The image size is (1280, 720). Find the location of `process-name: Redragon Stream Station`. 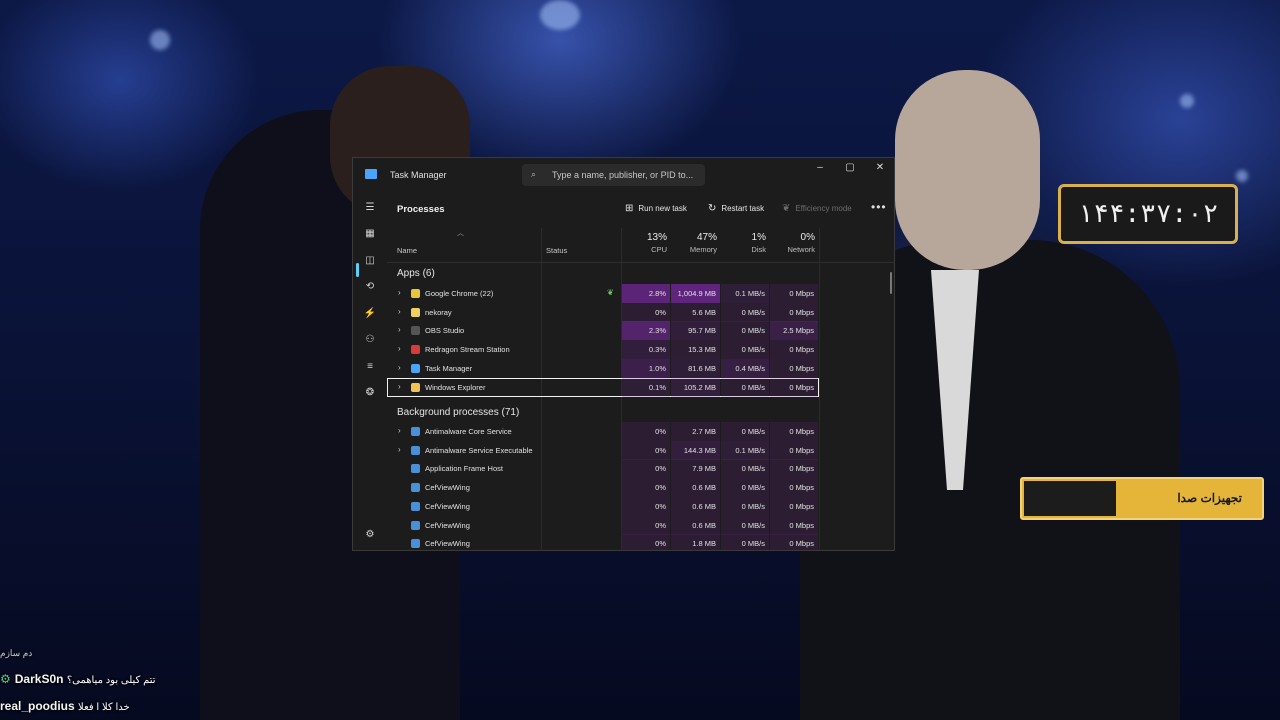

process-name: Redragon Stream Station is located at coordinates (467, 350).